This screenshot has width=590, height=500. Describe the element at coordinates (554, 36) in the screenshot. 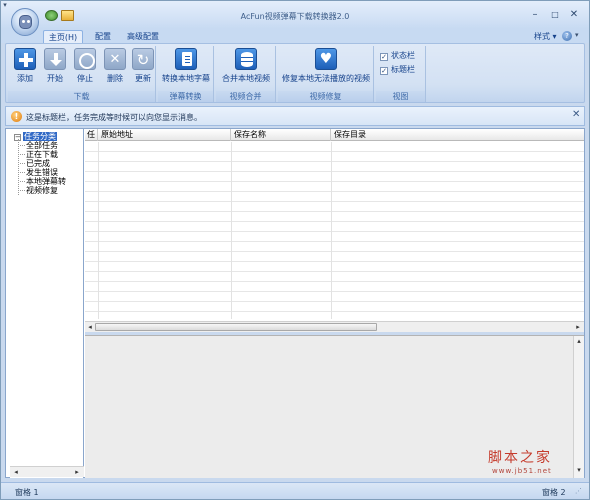

I see `style-dropdown-icon: ▾` at that location.